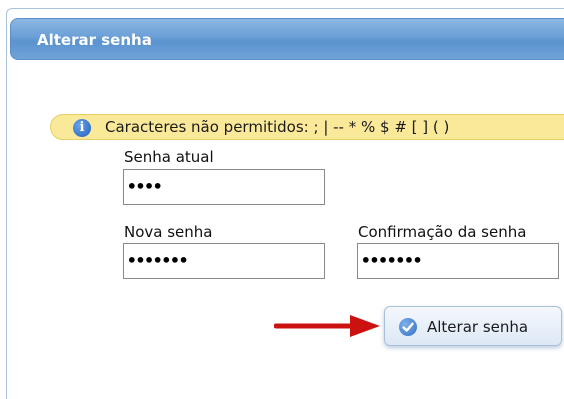  I want to click on new-password-input: •••••••, so click(224, 261).